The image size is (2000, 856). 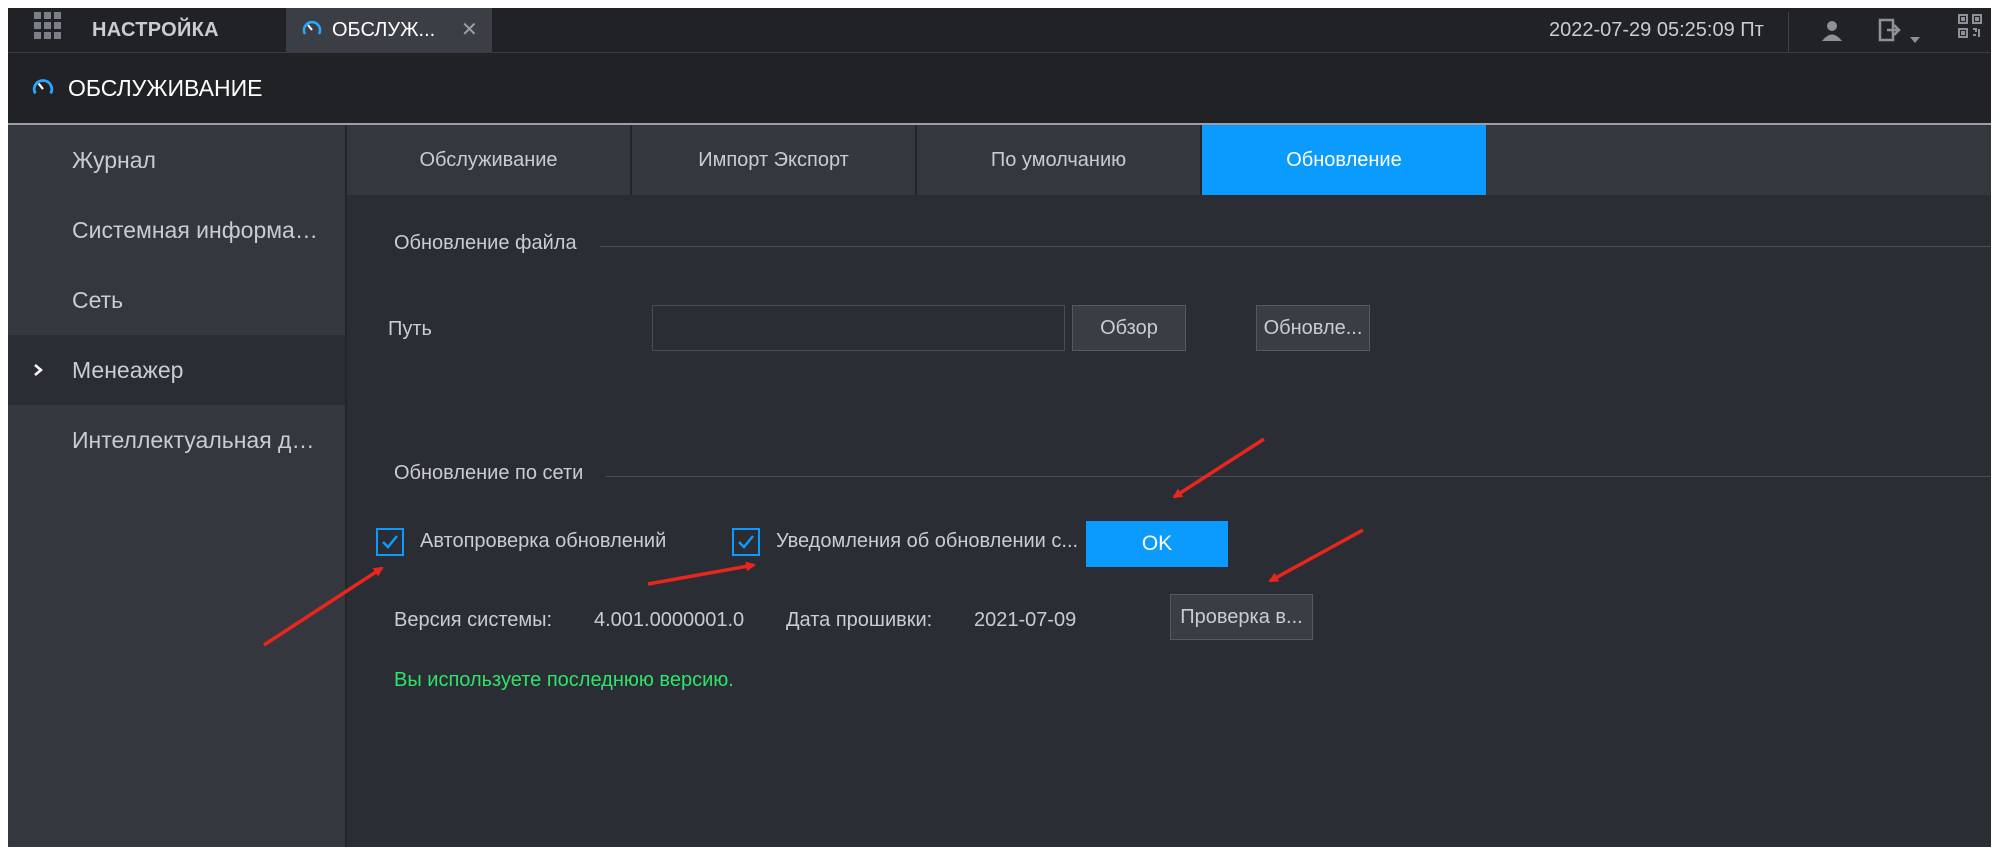 What do you see at coordinates (1915, 39) in the screenshot?
I see `caret-down-icon` at bounding box center [1915, 39].